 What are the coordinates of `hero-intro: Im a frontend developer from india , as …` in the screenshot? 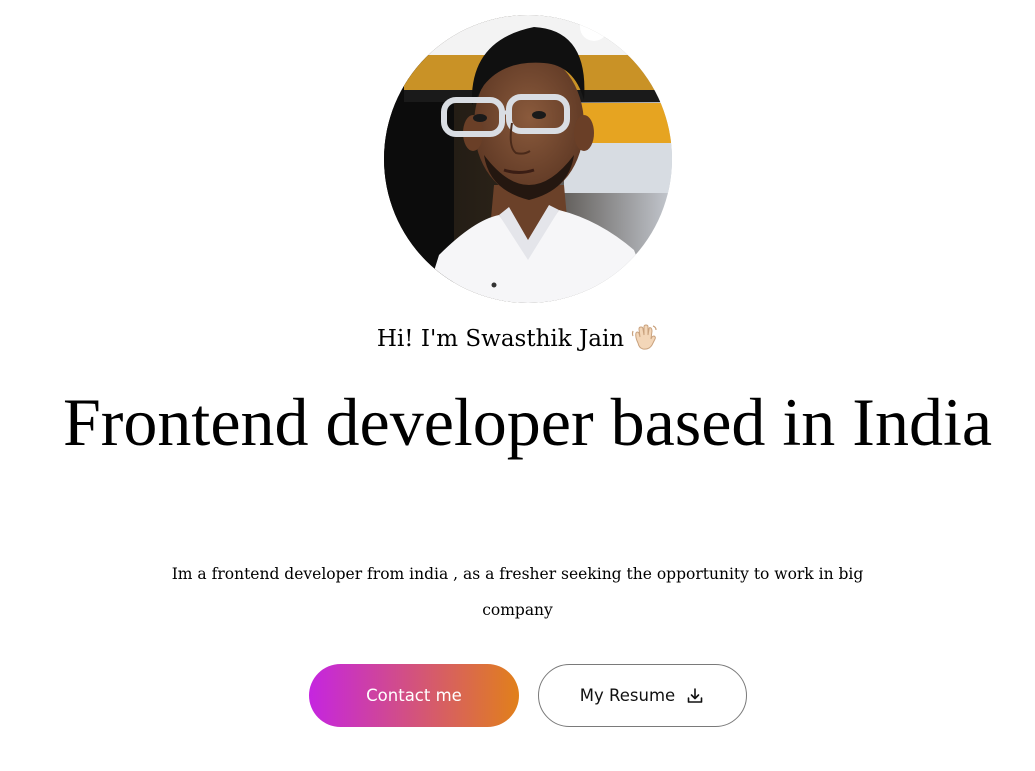 It's located at (517, 592).